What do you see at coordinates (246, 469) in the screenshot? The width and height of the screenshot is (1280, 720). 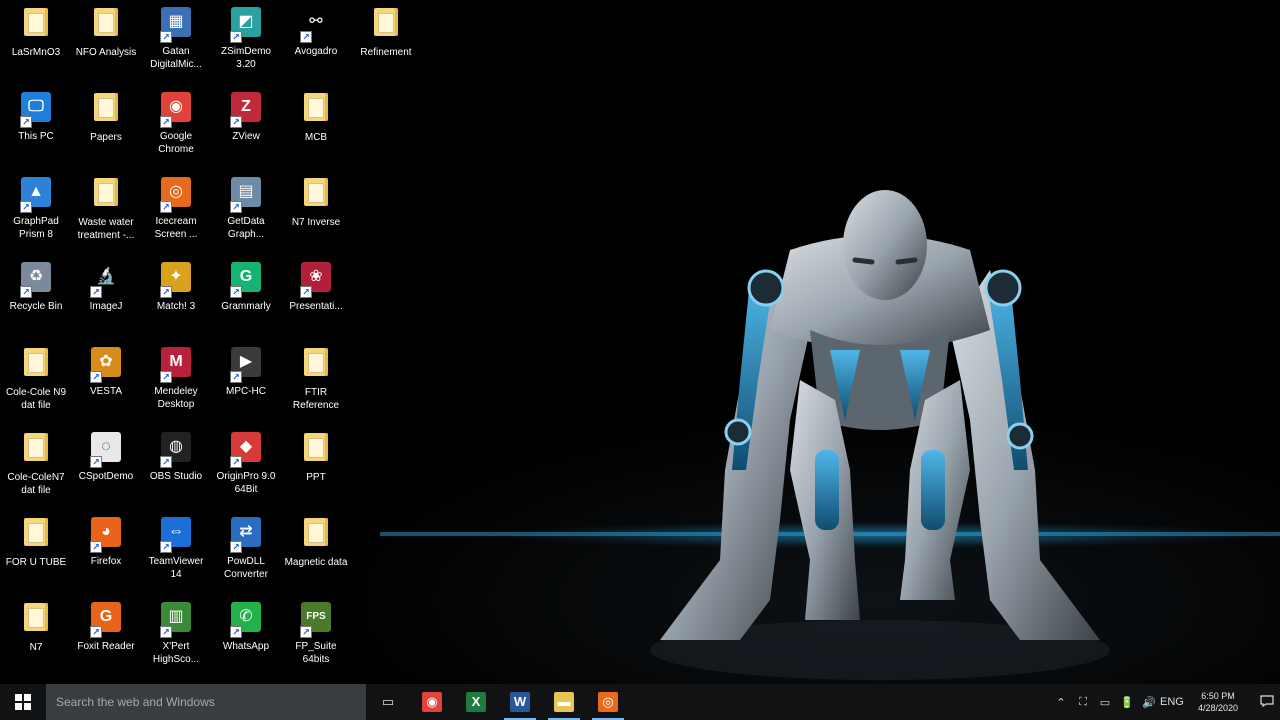 I see `desktop-icon: ◆ OriginPro 9.0 64Bit` at bounding box center [246, 469].